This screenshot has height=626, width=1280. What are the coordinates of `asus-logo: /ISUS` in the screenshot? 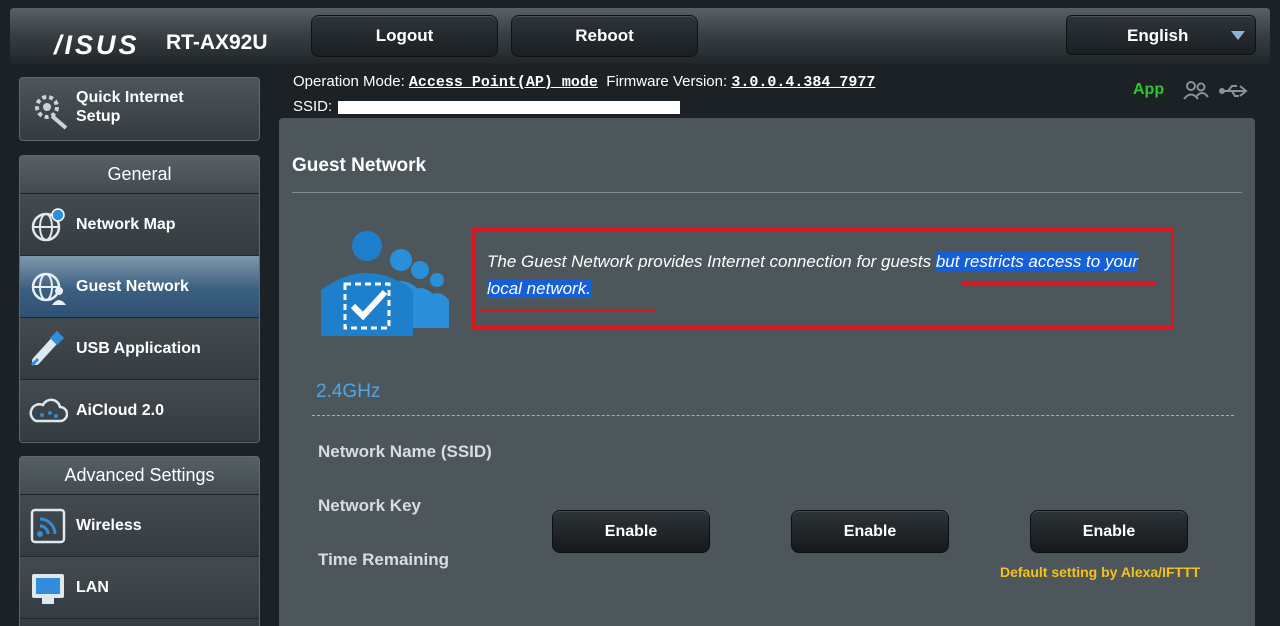 It's located at (97, 45).